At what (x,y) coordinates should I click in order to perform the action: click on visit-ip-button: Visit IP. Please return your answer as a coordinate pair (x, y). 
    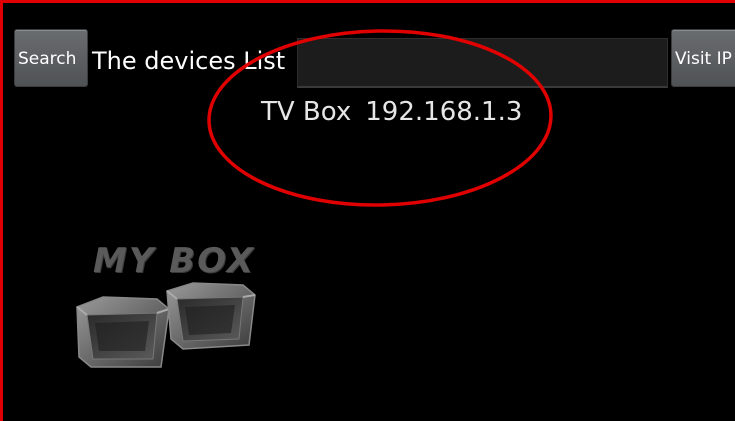
    Looking at the image, I should click on (703, 58).